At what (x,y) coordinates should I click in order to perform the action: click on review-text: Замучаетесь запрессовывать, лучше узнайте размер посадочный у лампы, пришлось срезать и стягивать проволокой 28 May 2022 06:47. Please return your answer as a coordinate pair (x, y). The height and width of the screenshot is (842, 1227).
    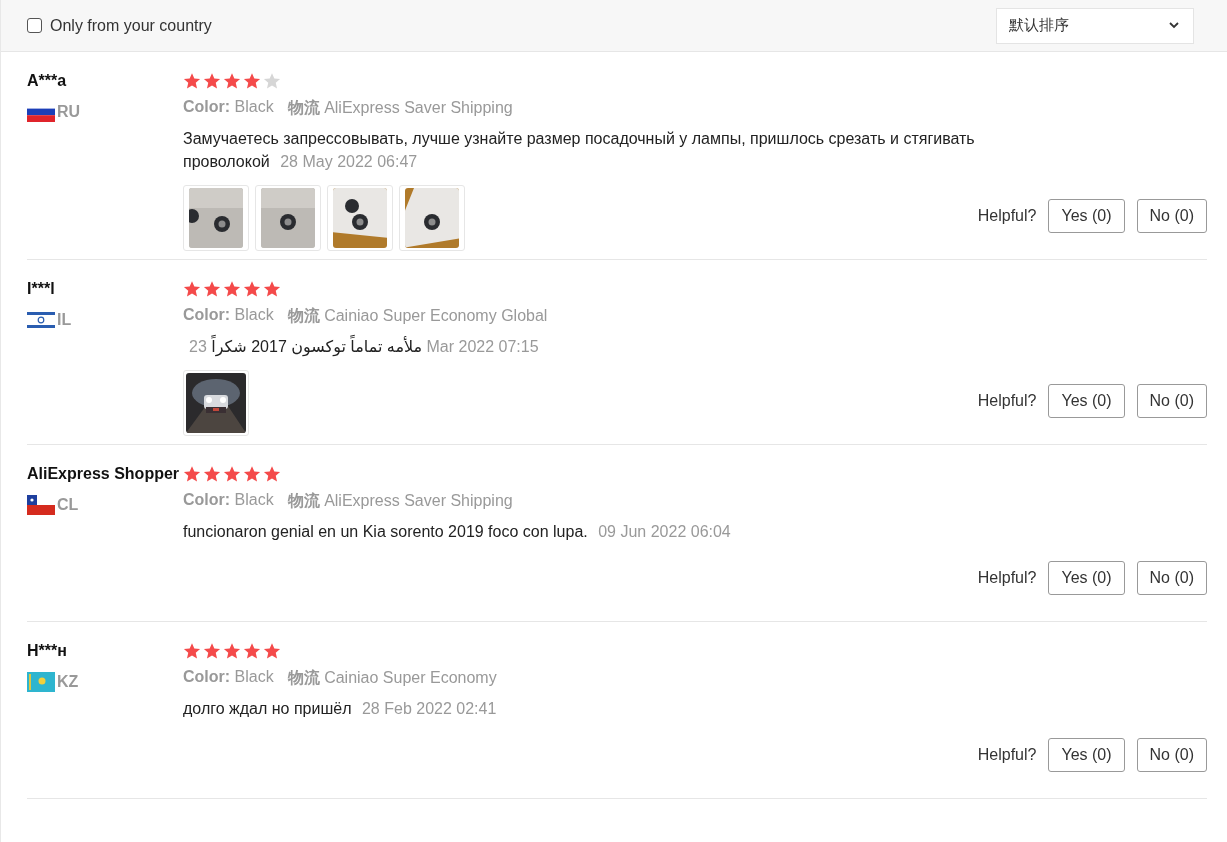
    Looking at the image, I should click on (579, 150).